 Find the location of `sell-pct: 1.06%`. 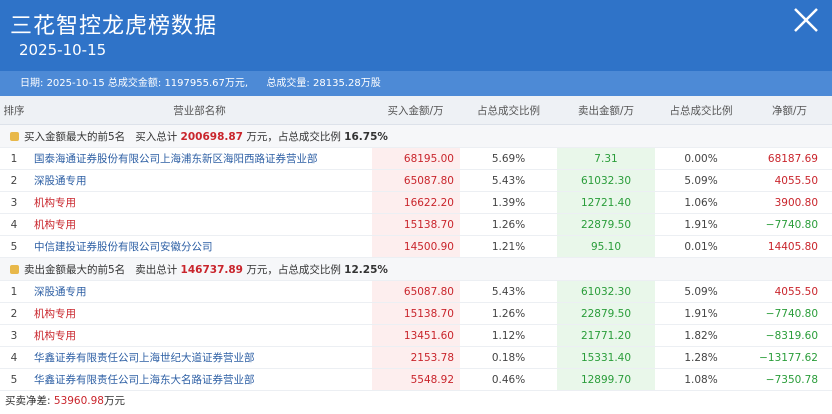

sell-pct: 1.06% is located at coordinates (701, 202).